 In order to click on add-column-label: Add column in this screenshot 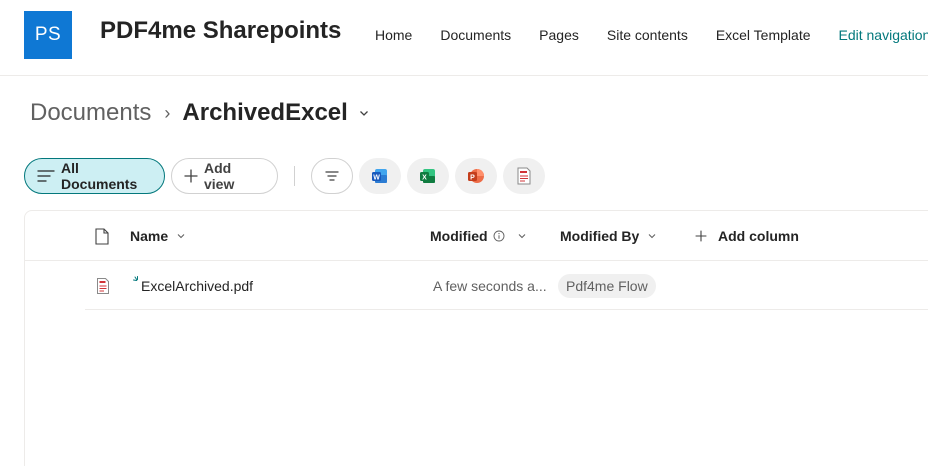, I will do `click(758, 236)`.